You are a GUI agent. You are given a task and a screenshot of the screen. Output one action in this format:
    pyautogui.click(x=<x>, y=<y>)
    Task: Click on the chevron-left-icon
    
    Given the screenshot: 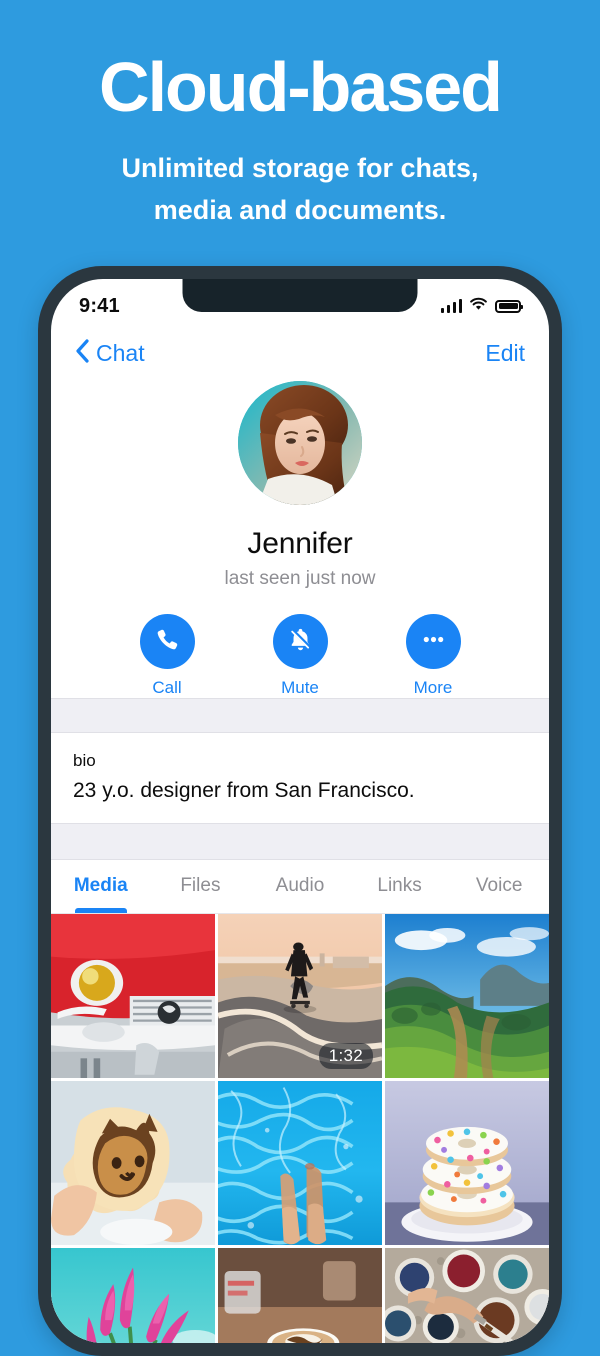 What is the action you would take?
    pyautogui.click(x=82, y=353)
    